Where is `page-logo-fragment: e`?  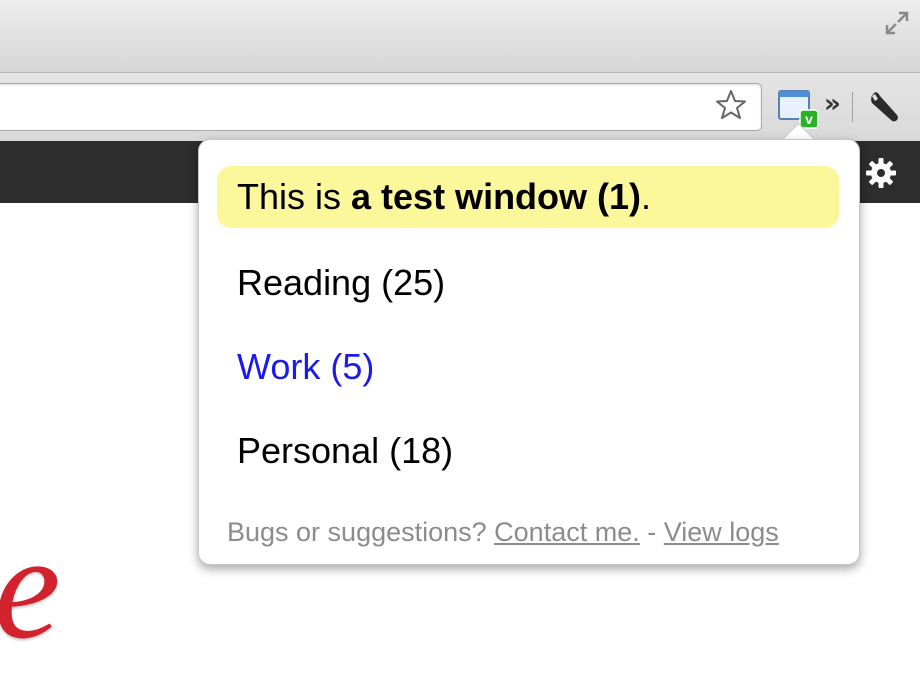
page-logo-fragment: e is located at coordinates (30, 587).